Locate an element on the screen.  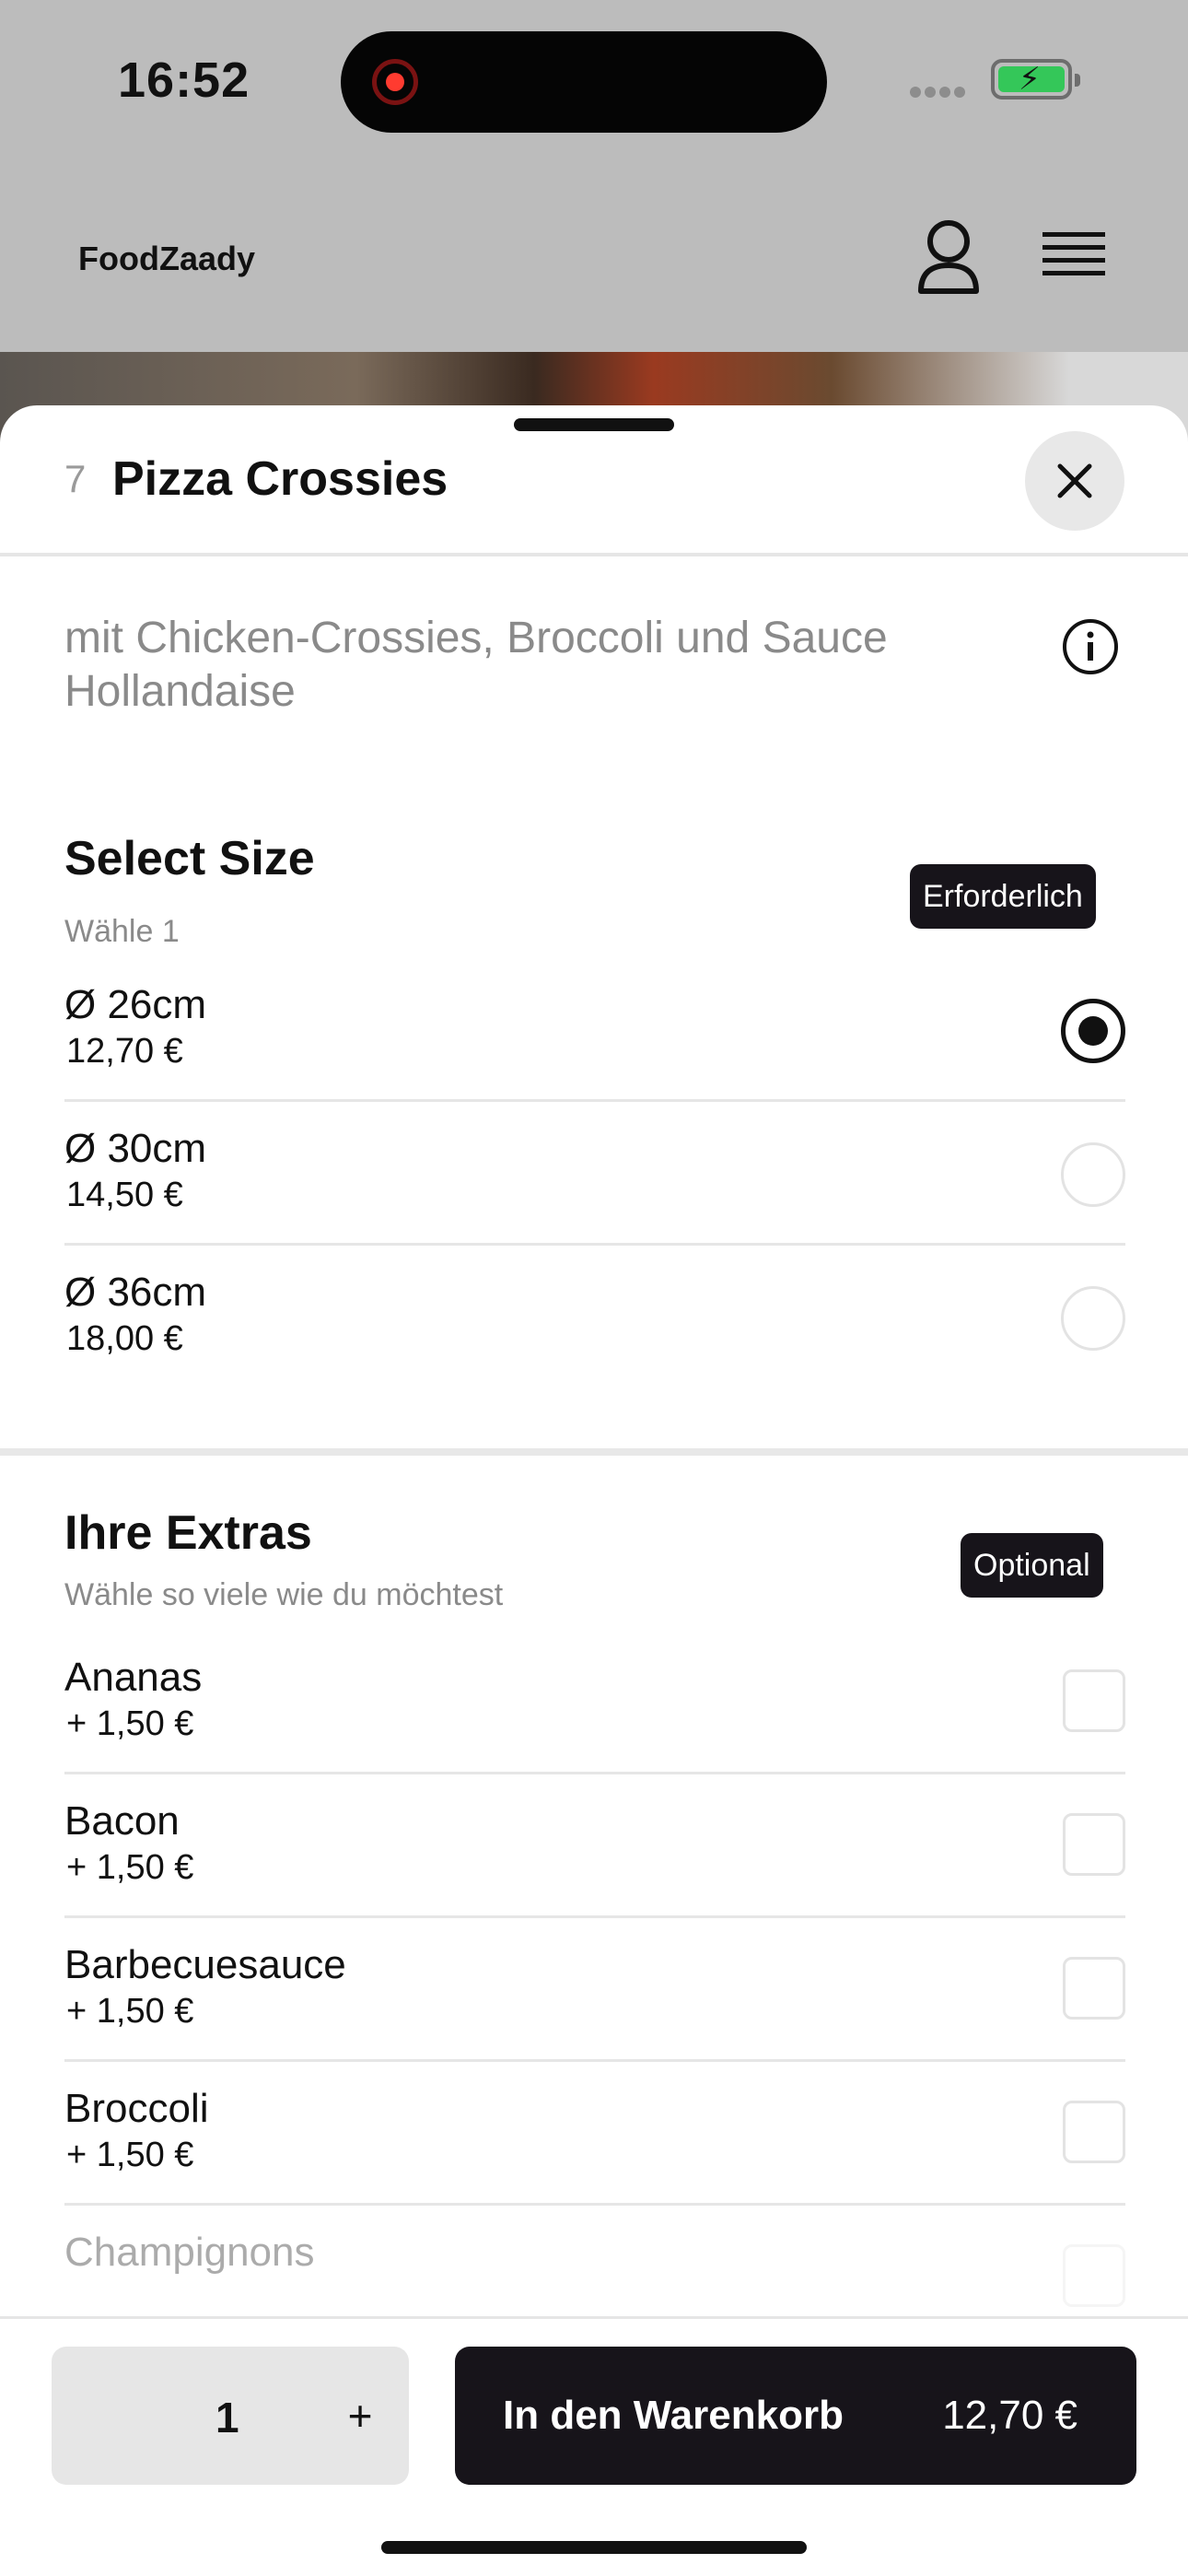
quantity-stepper: 1 + is located at coordinates (230, 2416).